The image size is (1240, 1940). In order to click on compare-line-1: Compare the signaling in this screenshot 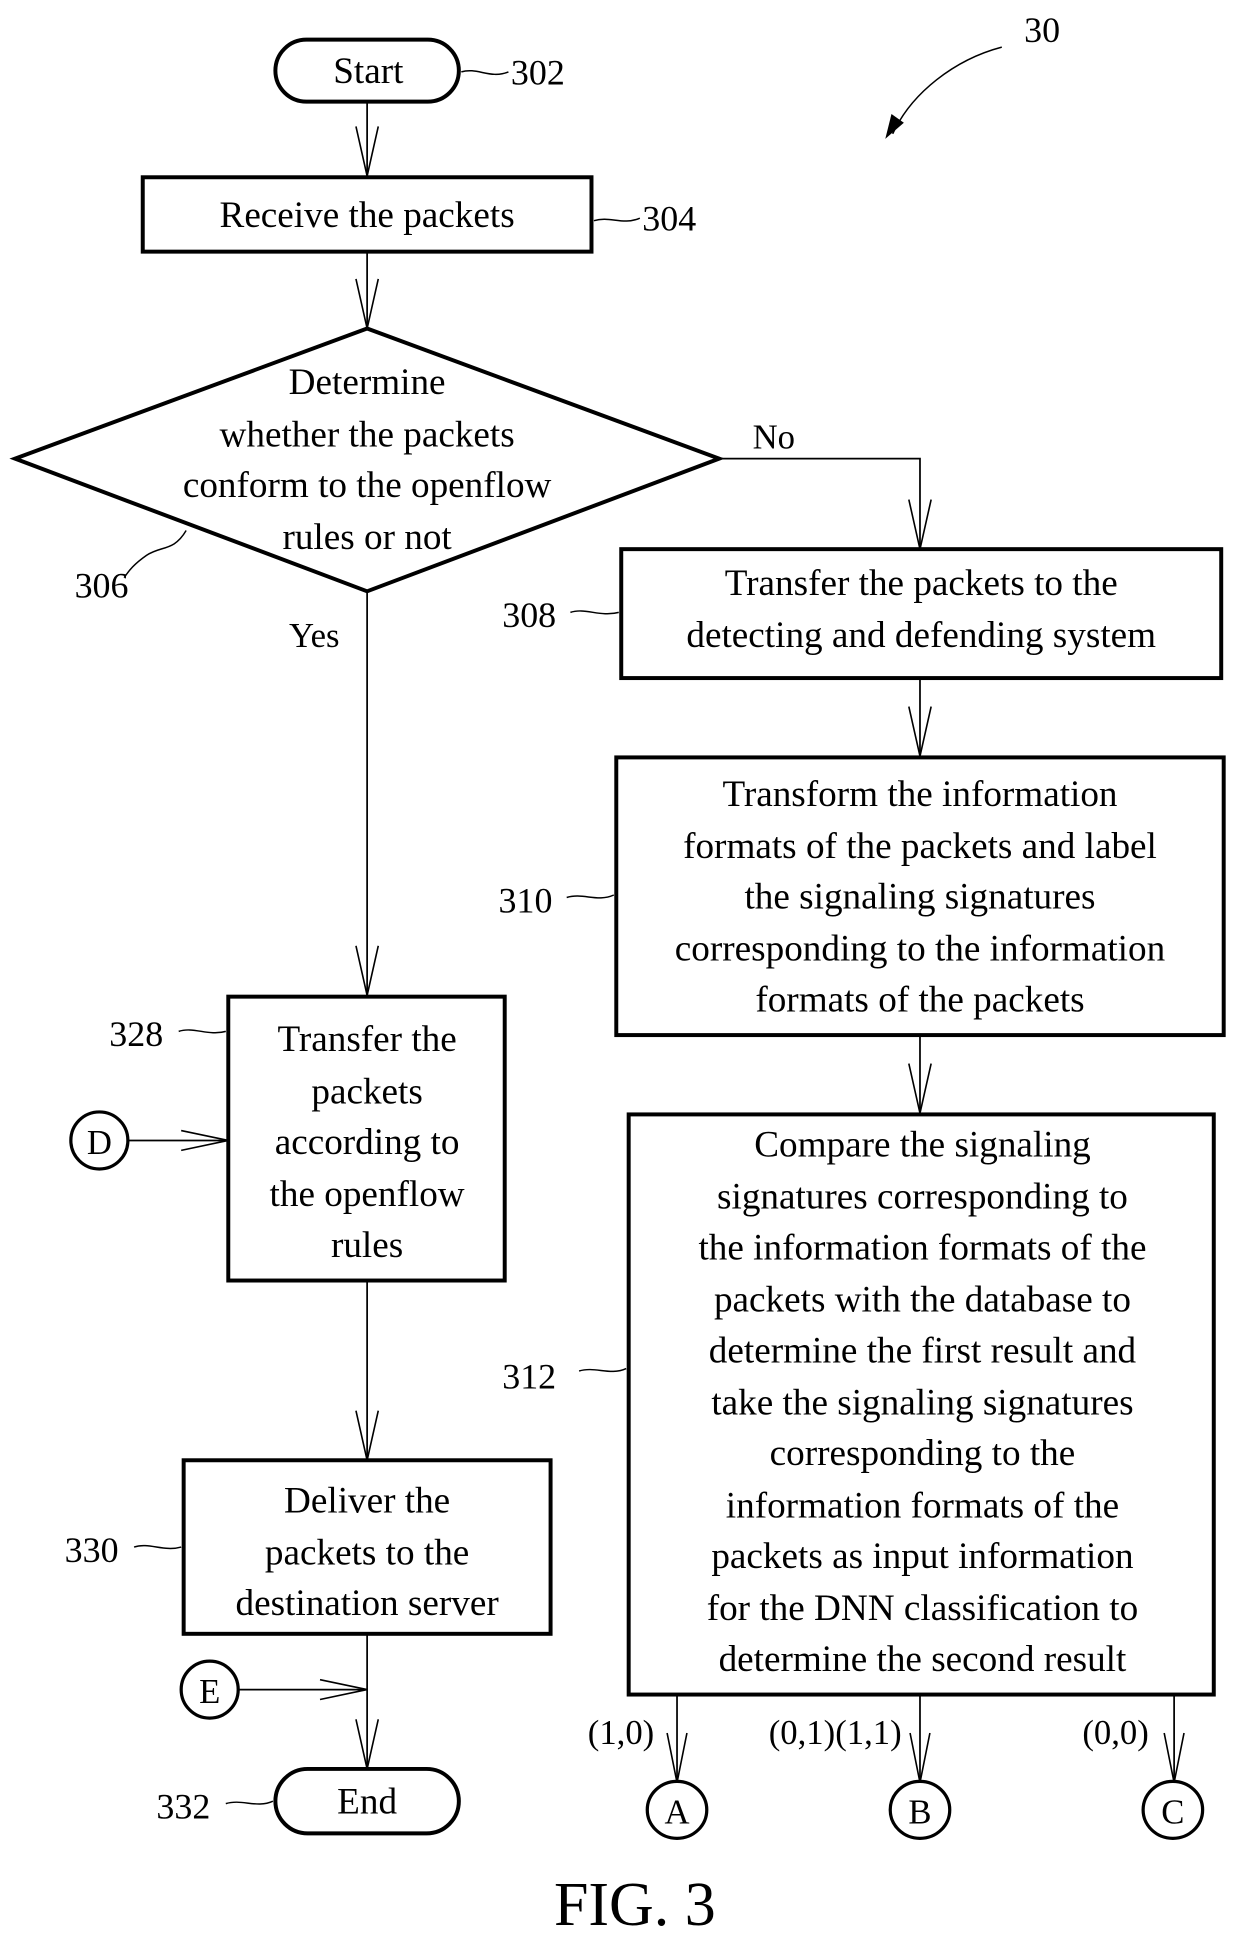, I will do `click(922, 1145)`.